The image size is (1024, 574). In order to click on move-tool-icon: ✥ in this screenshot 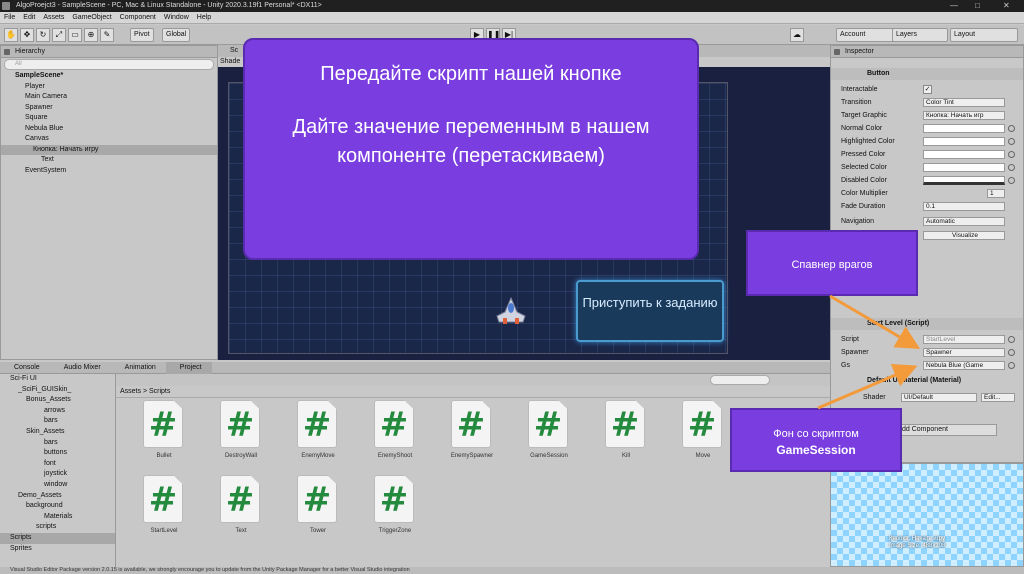, I will do `click(27, 35)`.